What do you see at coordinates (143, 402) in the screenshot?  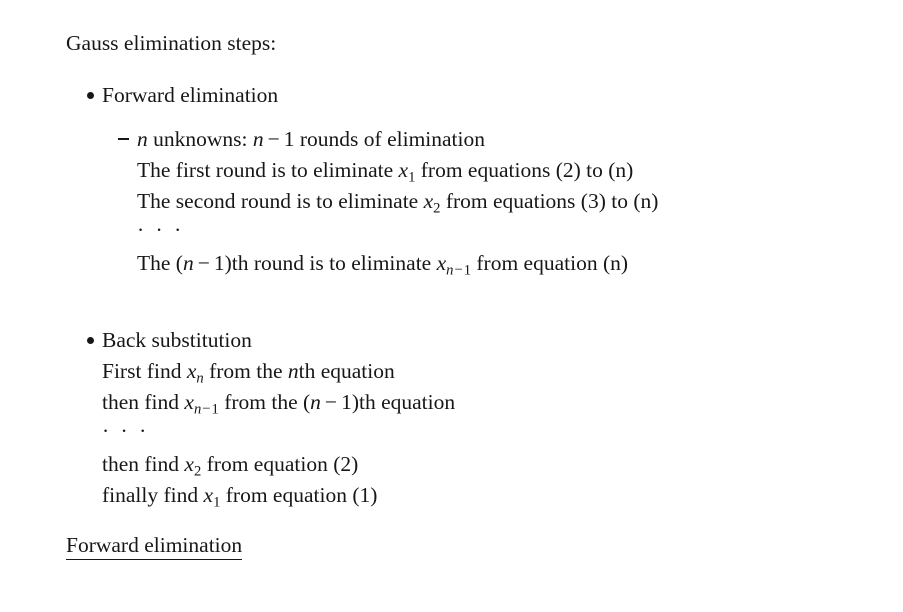 I see `text-then-find-pre: then find` at bounding box center [143, 402].